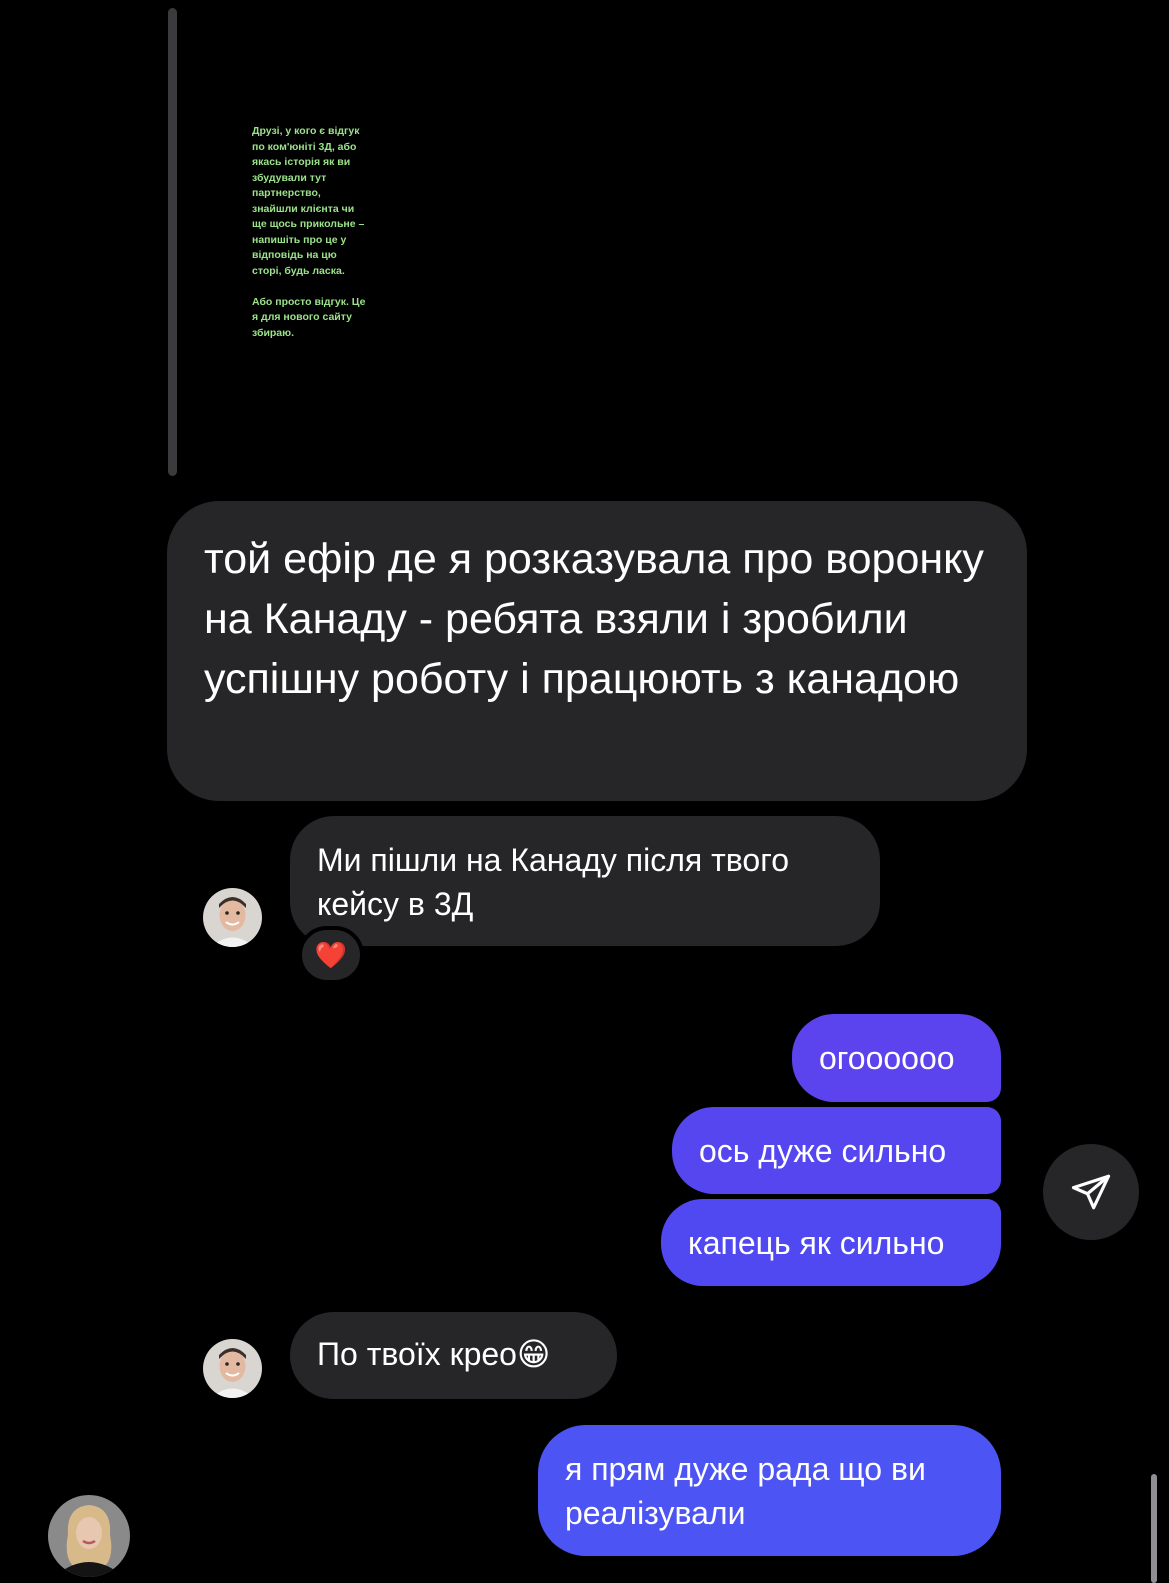  I want to click on paper-plane-icon, so click(1091, 1192).